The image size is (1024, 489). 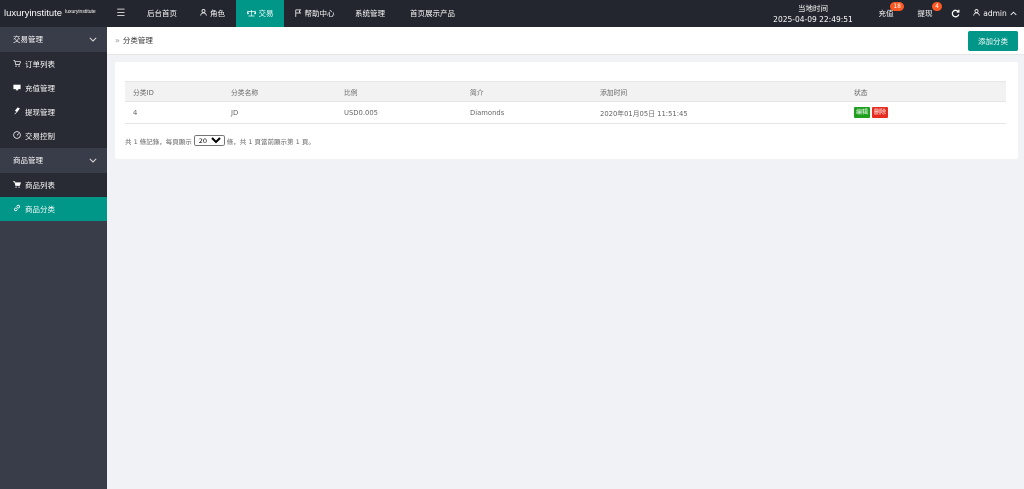 I want to click on column-header: 分类名称, so click(x=279, y=91).